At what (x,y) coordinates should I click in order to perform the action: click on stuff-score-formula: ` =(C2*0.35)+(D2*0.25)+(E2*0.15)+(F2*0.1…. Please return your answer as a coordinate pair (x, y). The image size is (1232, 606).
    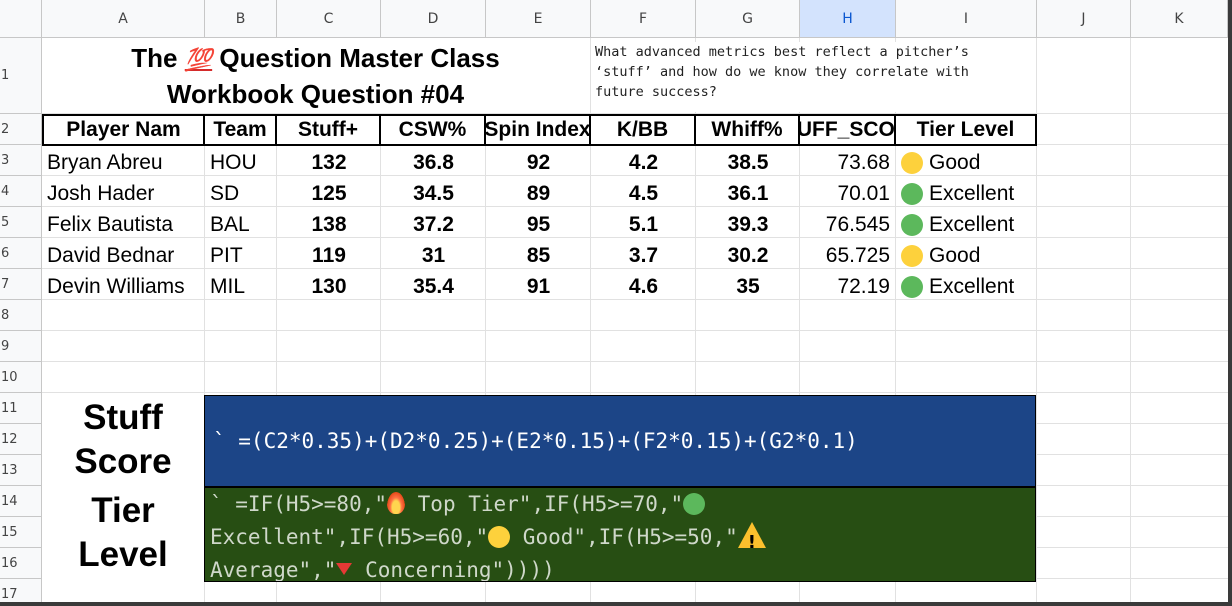
    Looking at the image, I should click on (620, 441).